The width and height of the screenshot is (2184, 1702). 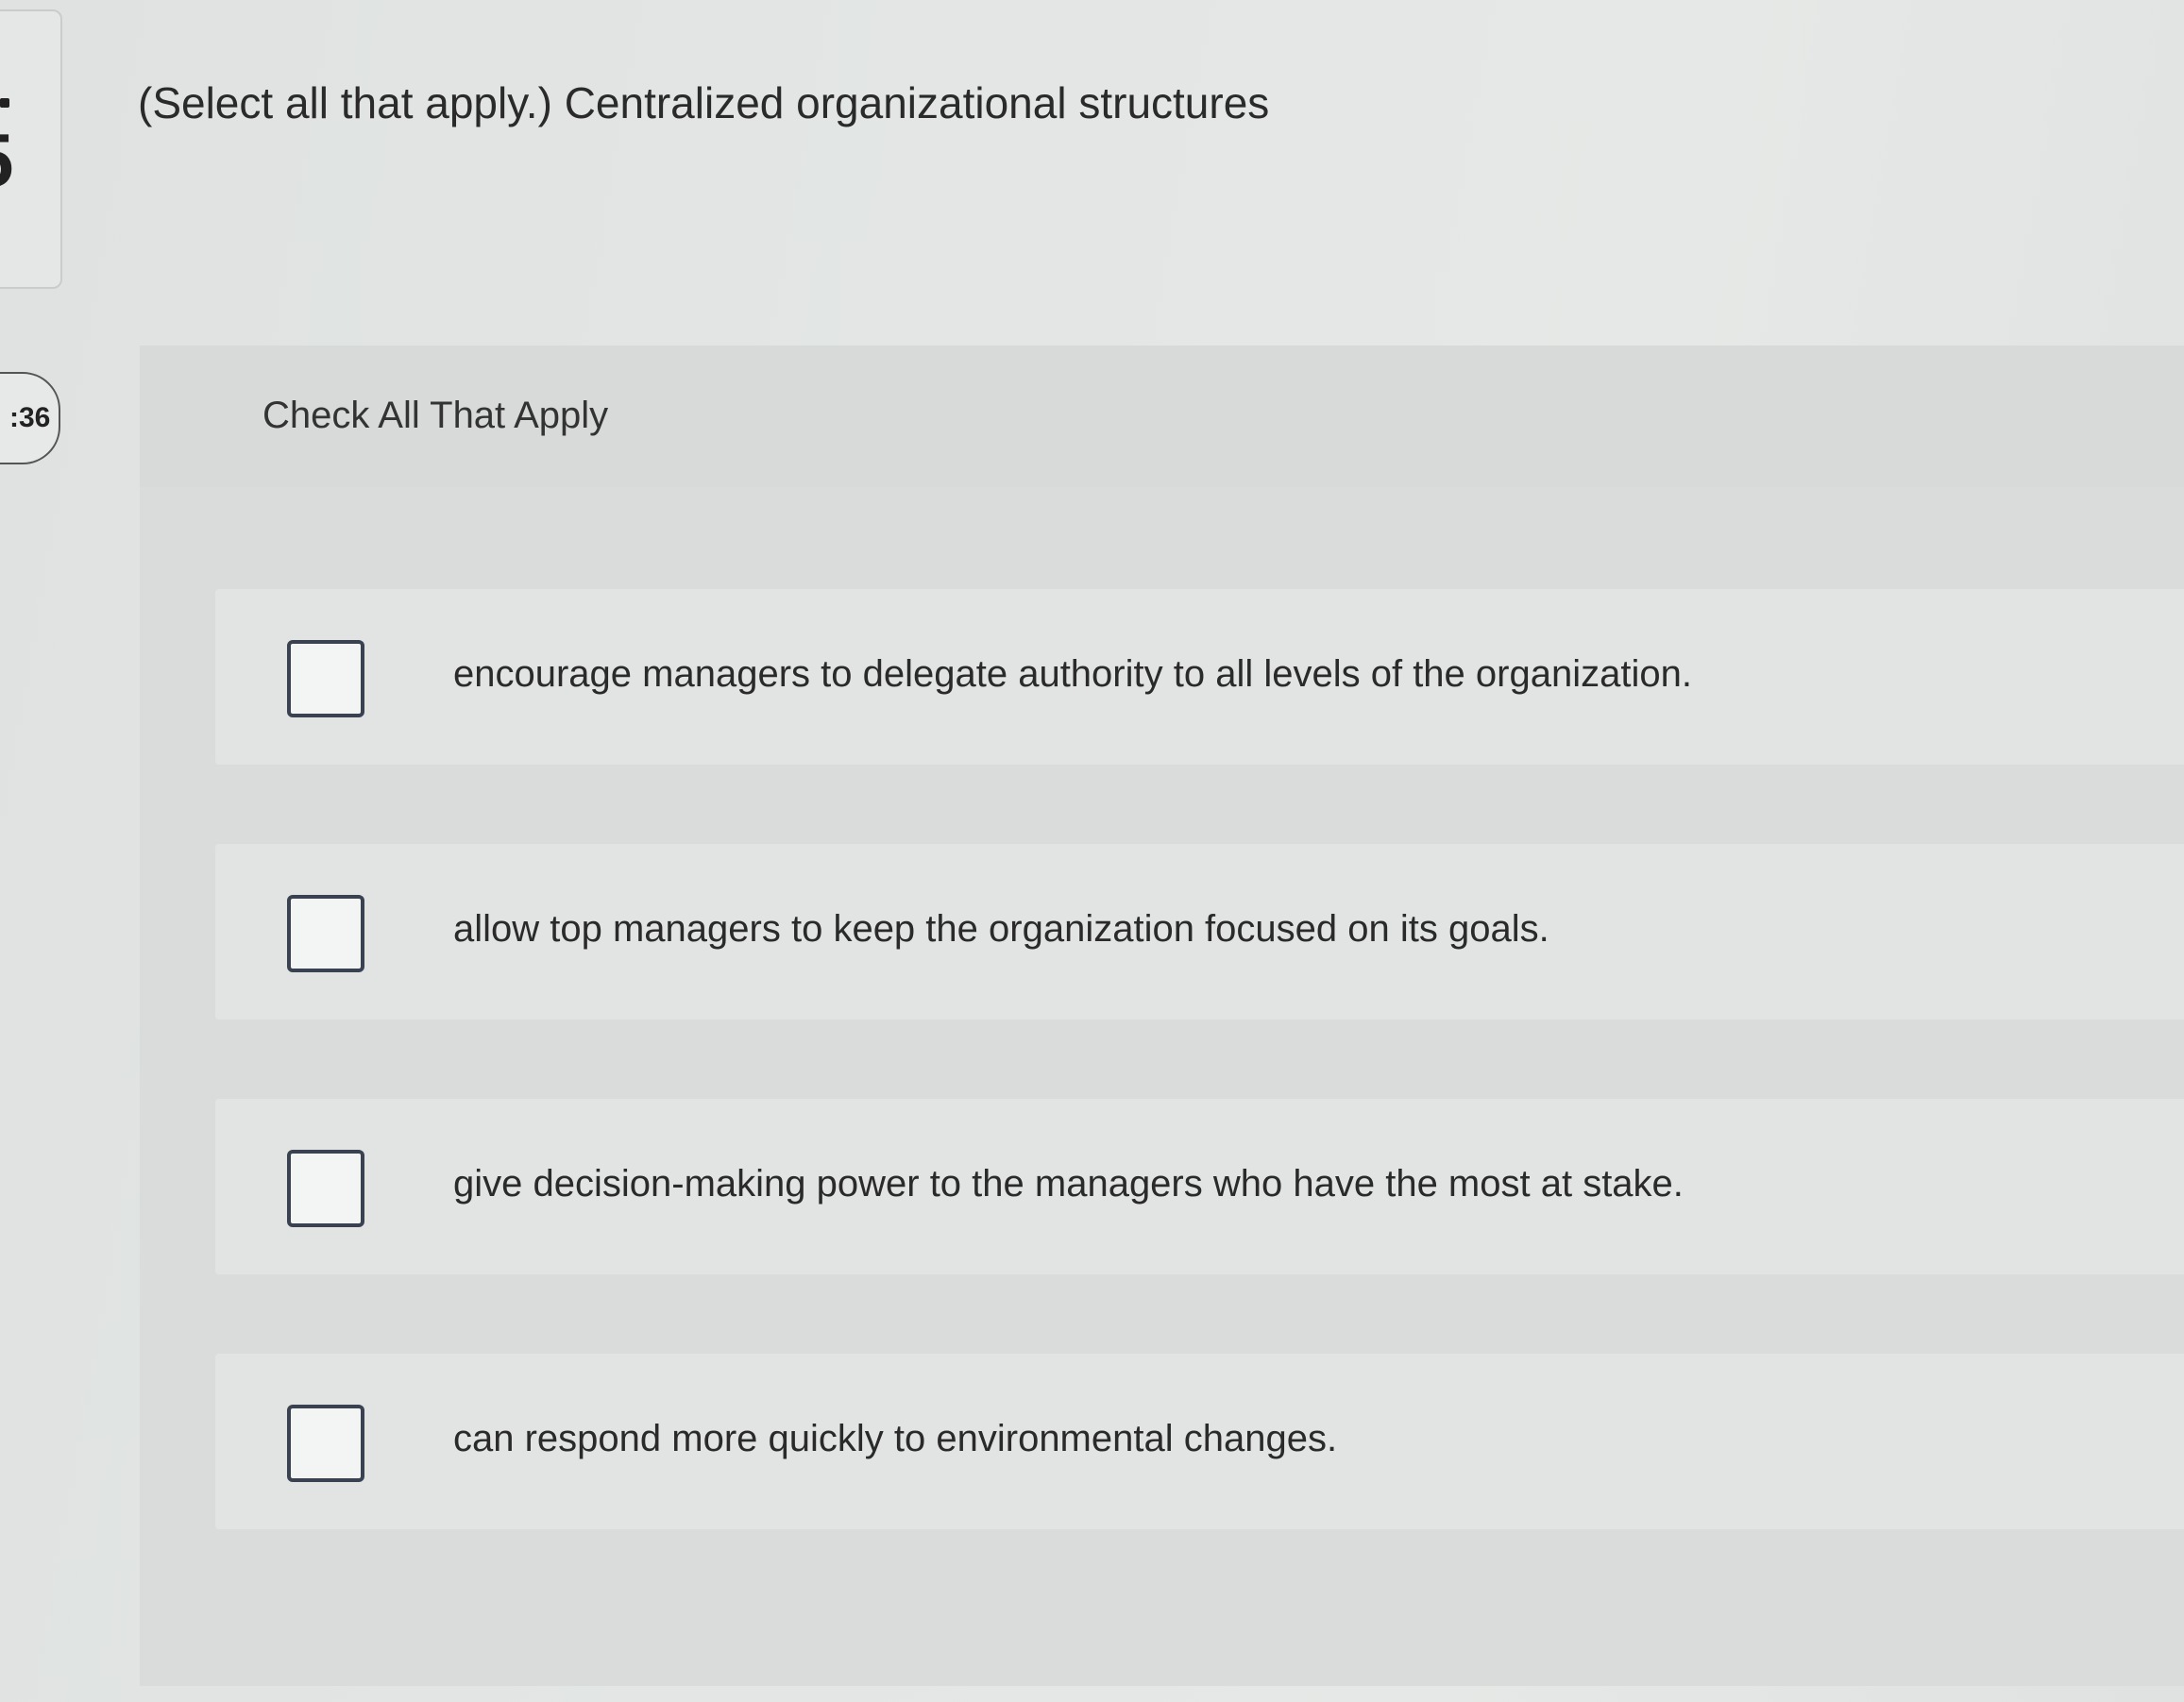 I want to click on card-header: Check All That Apply, so click(x=1162, y=416).